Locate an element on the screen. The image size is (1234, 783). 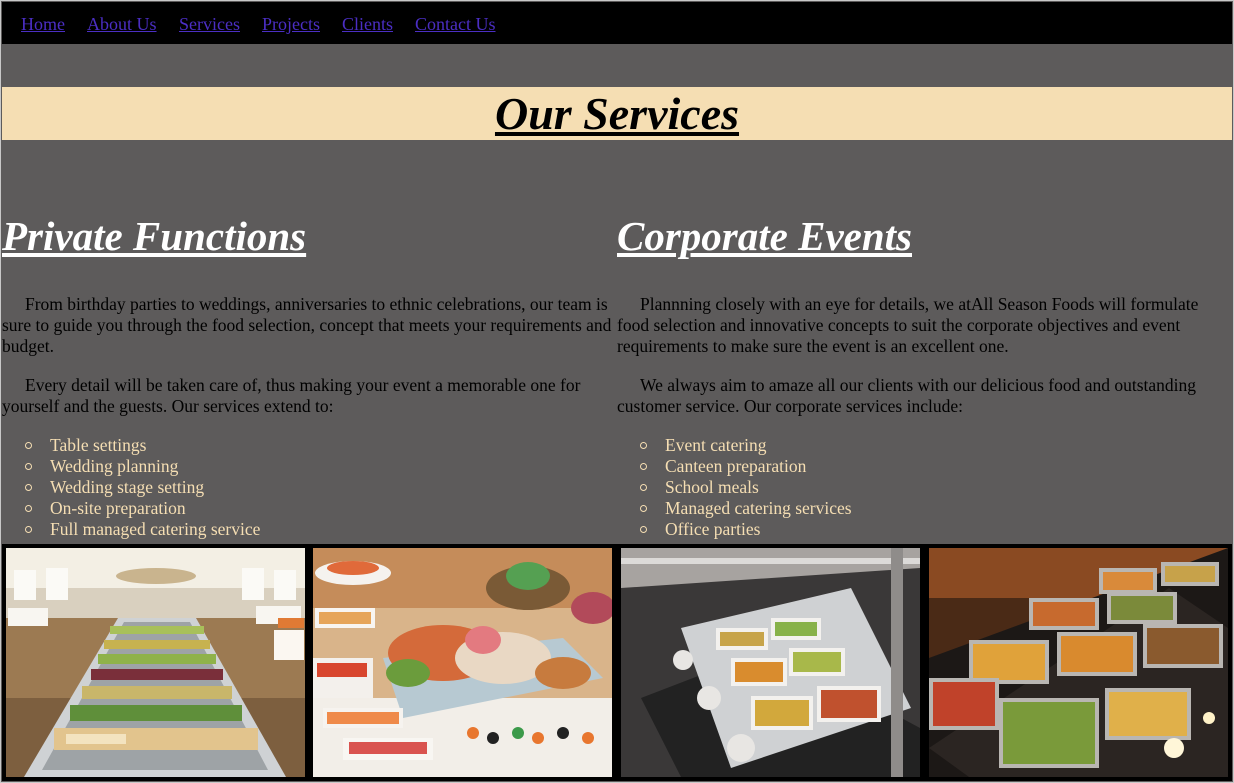
list-item-label: On-site preparation is located at coordinates (118, 508).